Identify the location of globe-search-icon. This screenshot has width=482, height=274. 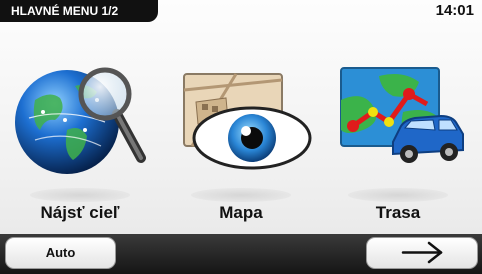
(80, 120).